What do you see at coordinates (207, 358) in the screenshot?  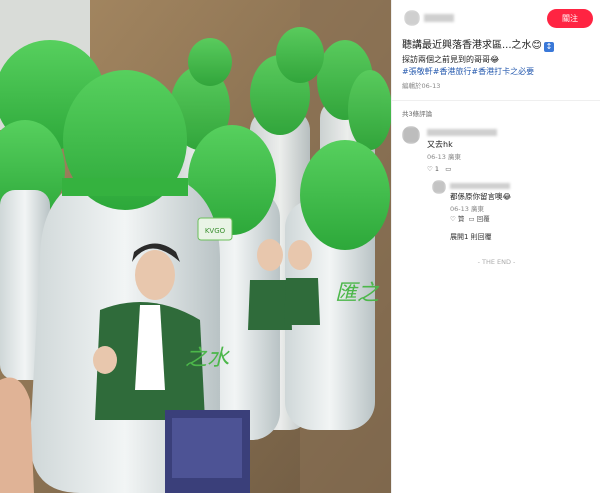 I see `svg-text: 之水` at bounding box center [207, 358].